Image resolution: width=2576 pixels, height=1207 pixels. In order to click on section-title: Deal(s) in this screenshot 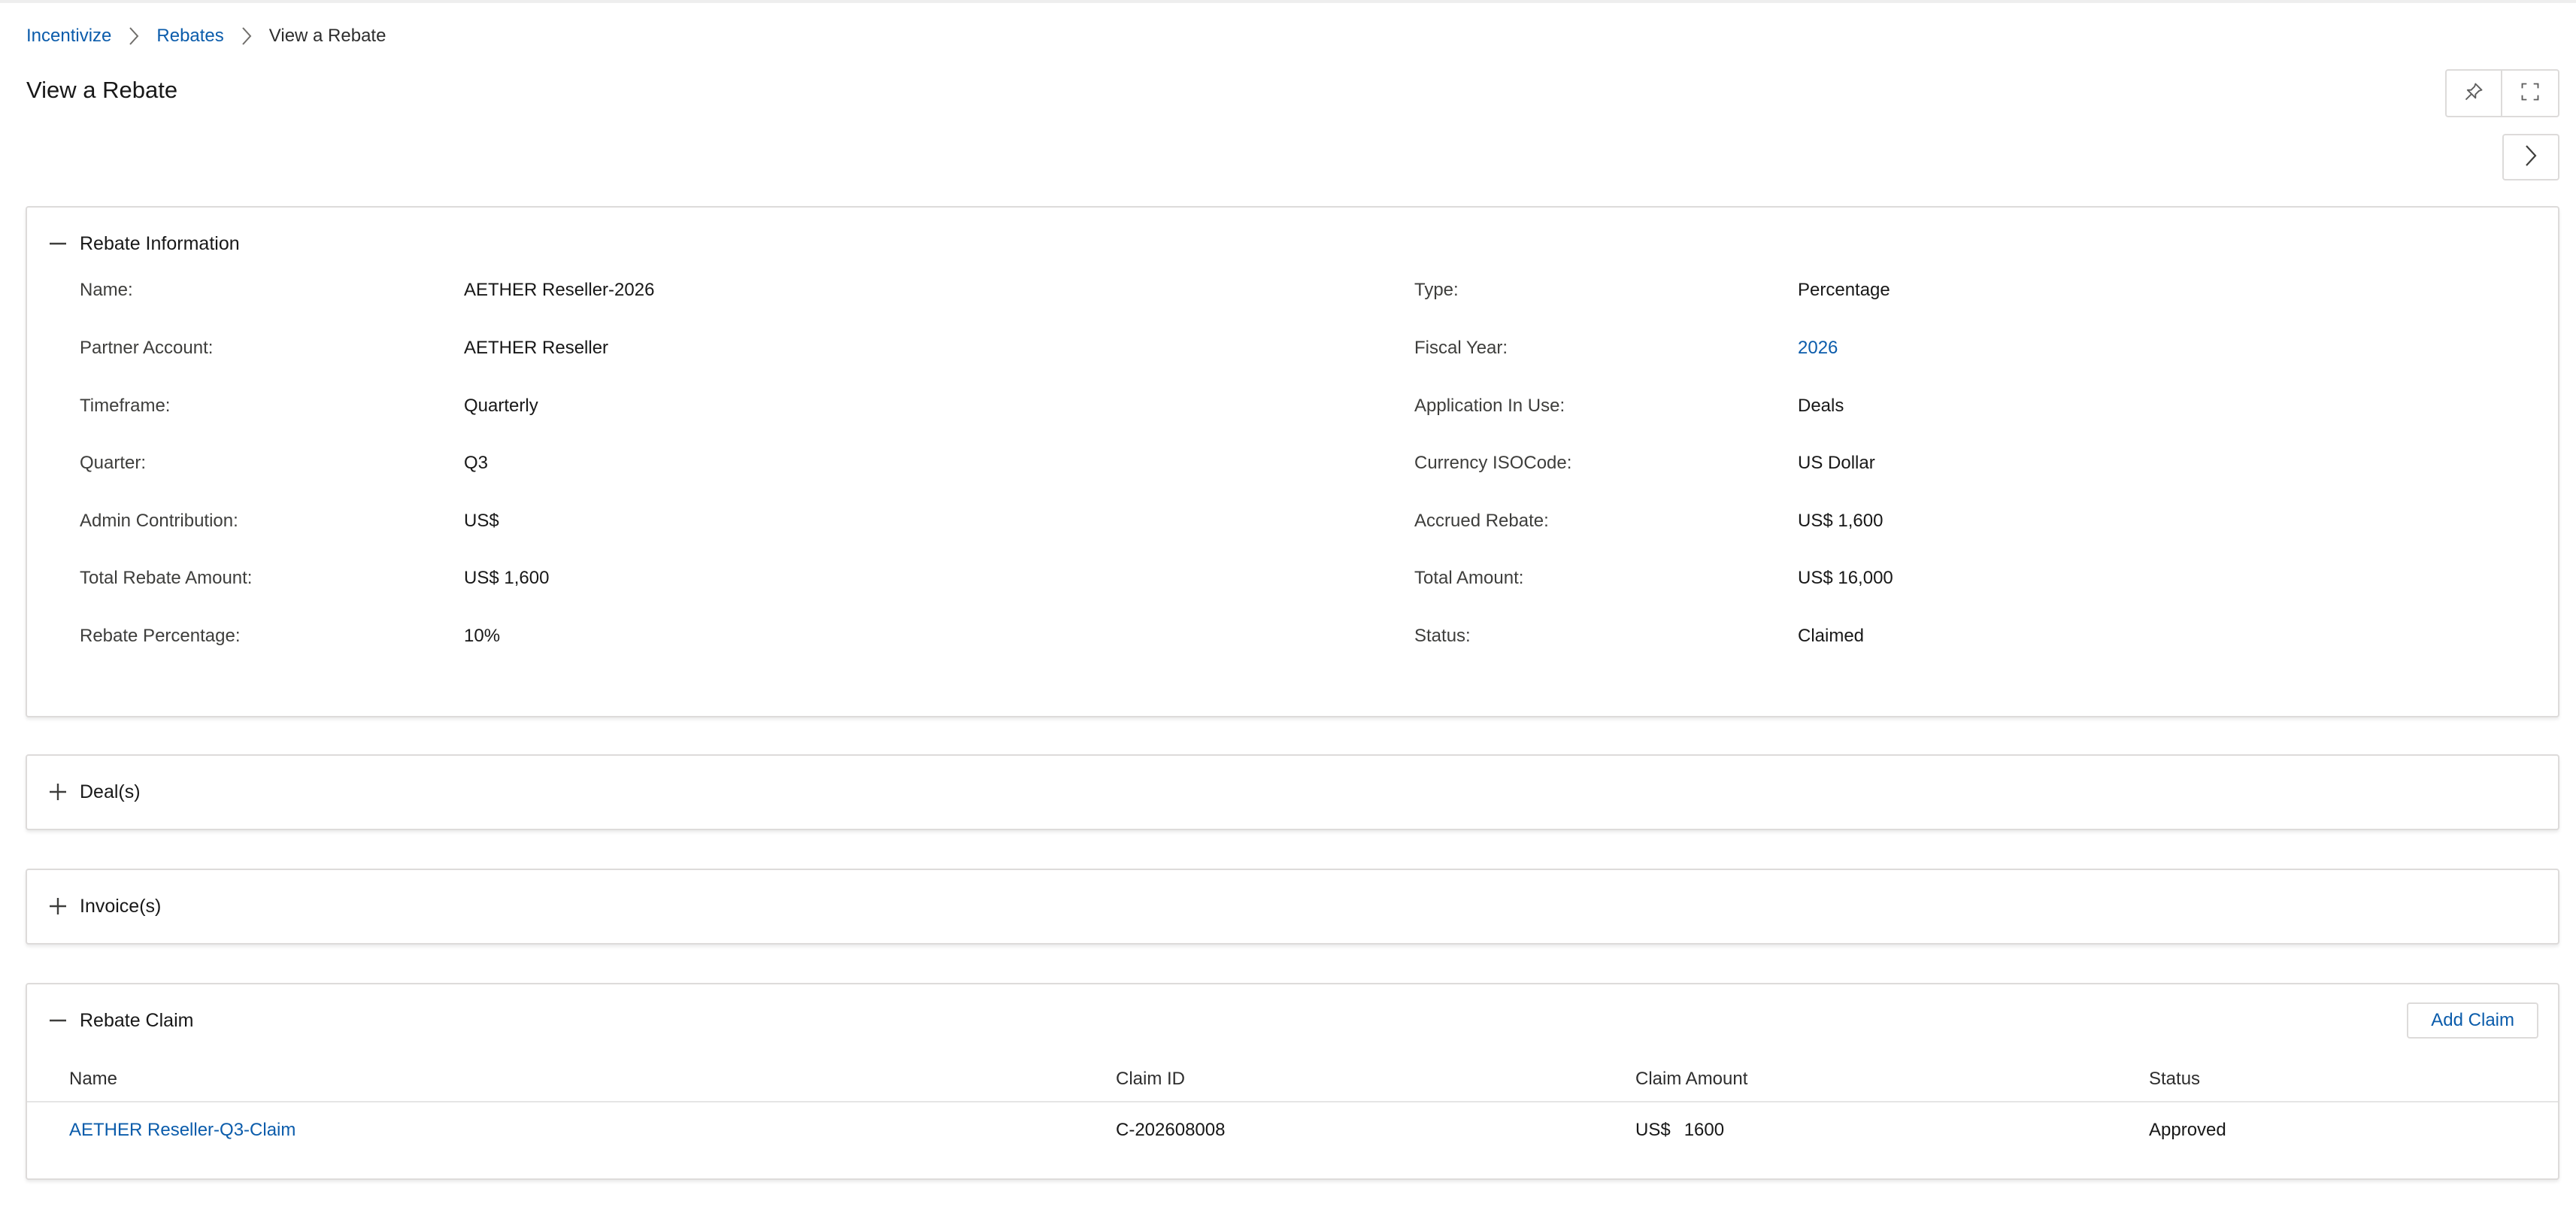, I will do `click(110, 791)`.